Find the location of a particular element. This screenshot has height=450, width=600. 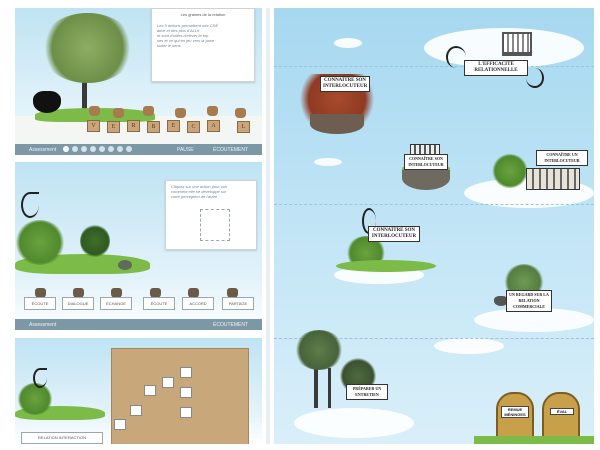

rock is located at coordinates (125, 265).